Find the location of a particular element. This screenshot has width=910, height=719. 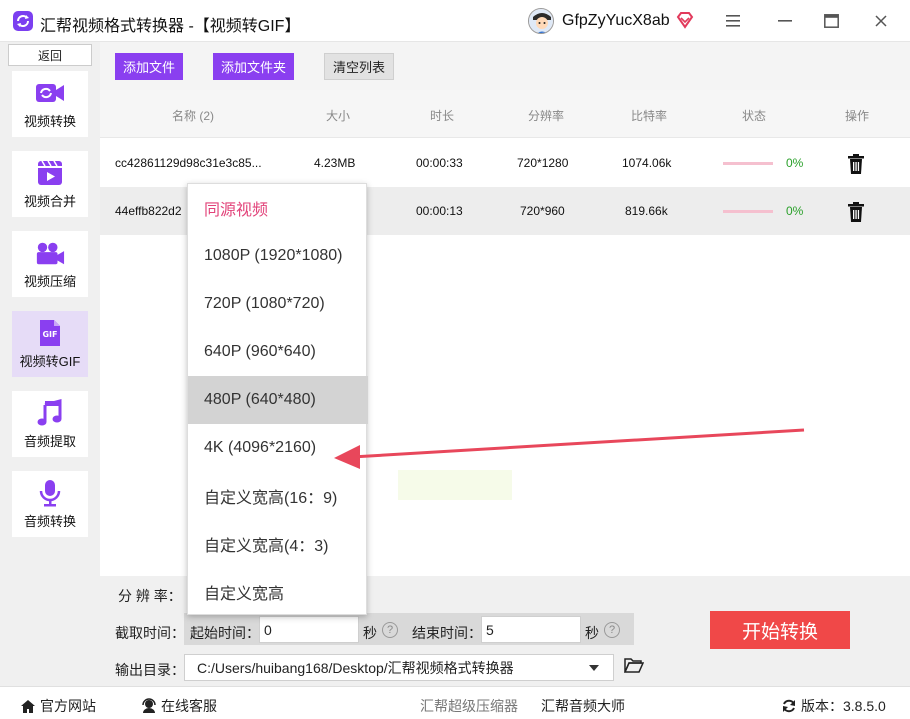

output-path-value: C:/Users/huibang168/Desktop/汇帮视频格式转换器 is located at coordinates (355, 667).